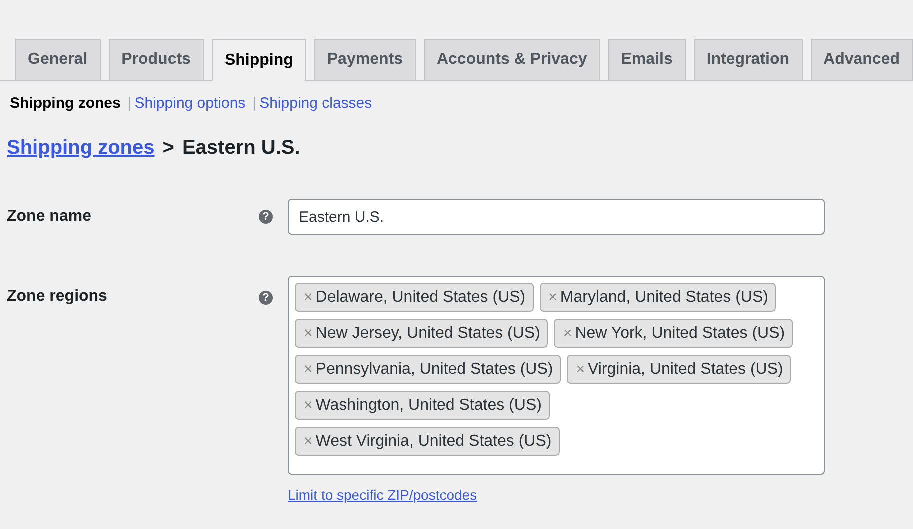  Describe the element at coordinates (686, 369) in the screenshot. I see `region-name: Virginia, United States (US)` at that location.